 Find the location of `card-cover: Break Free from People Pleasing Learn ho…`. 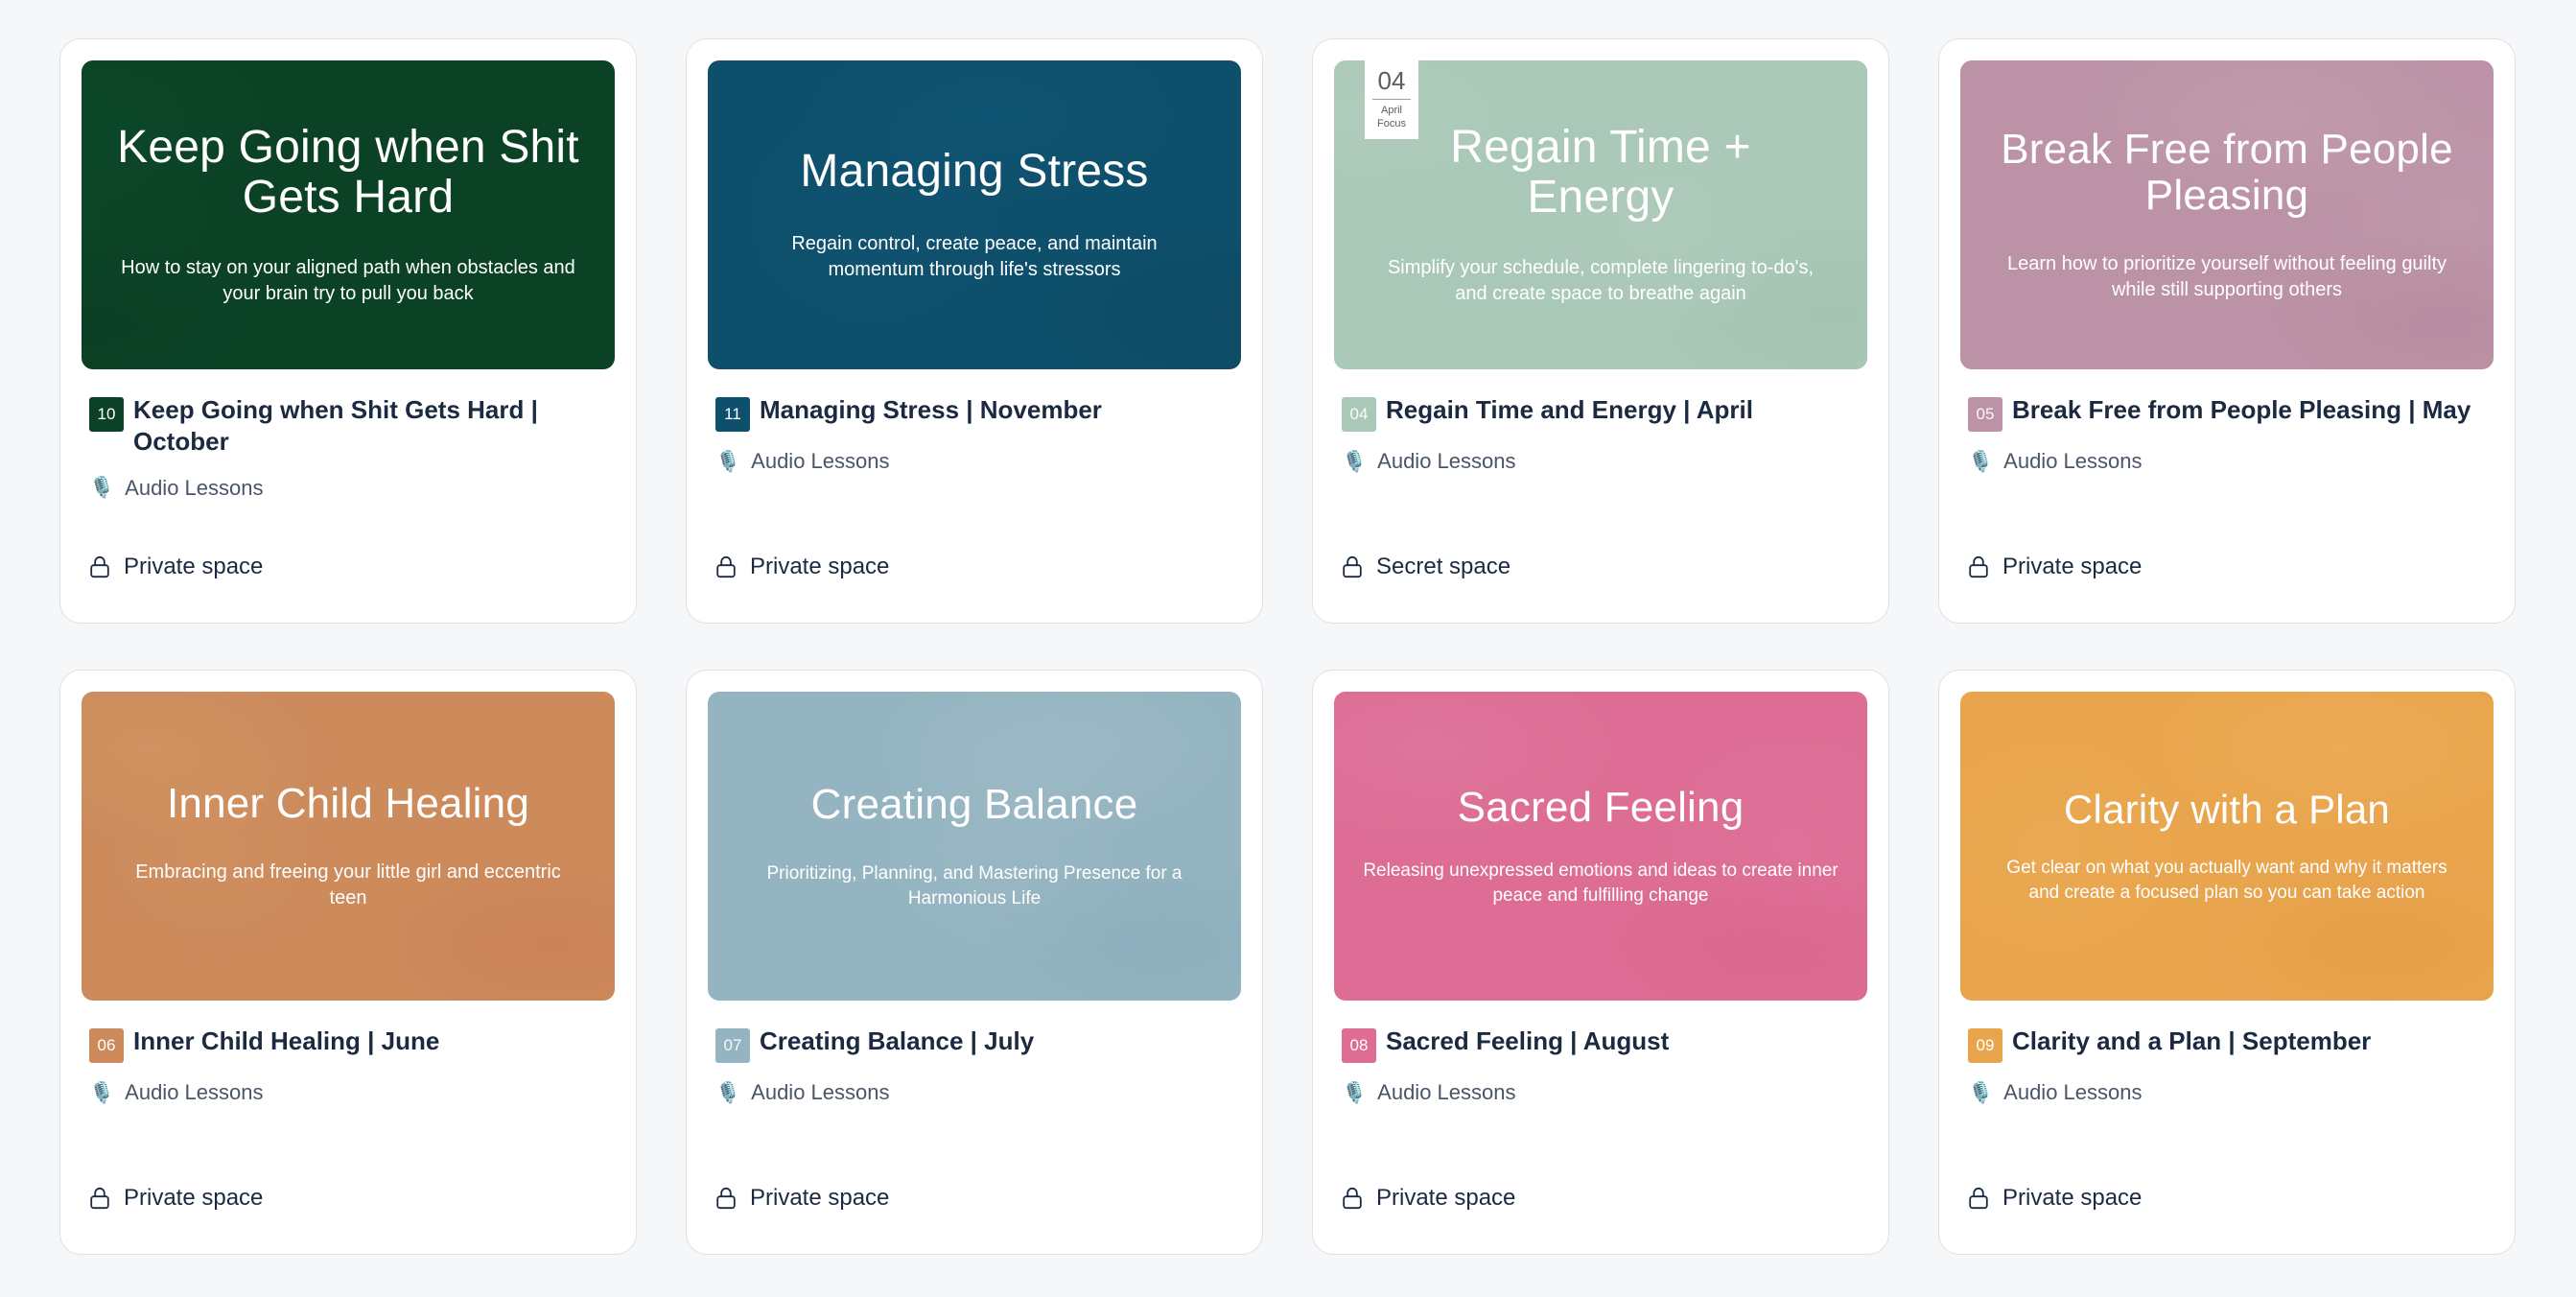

card-cover: Break Free from People Pleasing Learn ho… is located at coordinates (2227, 215).